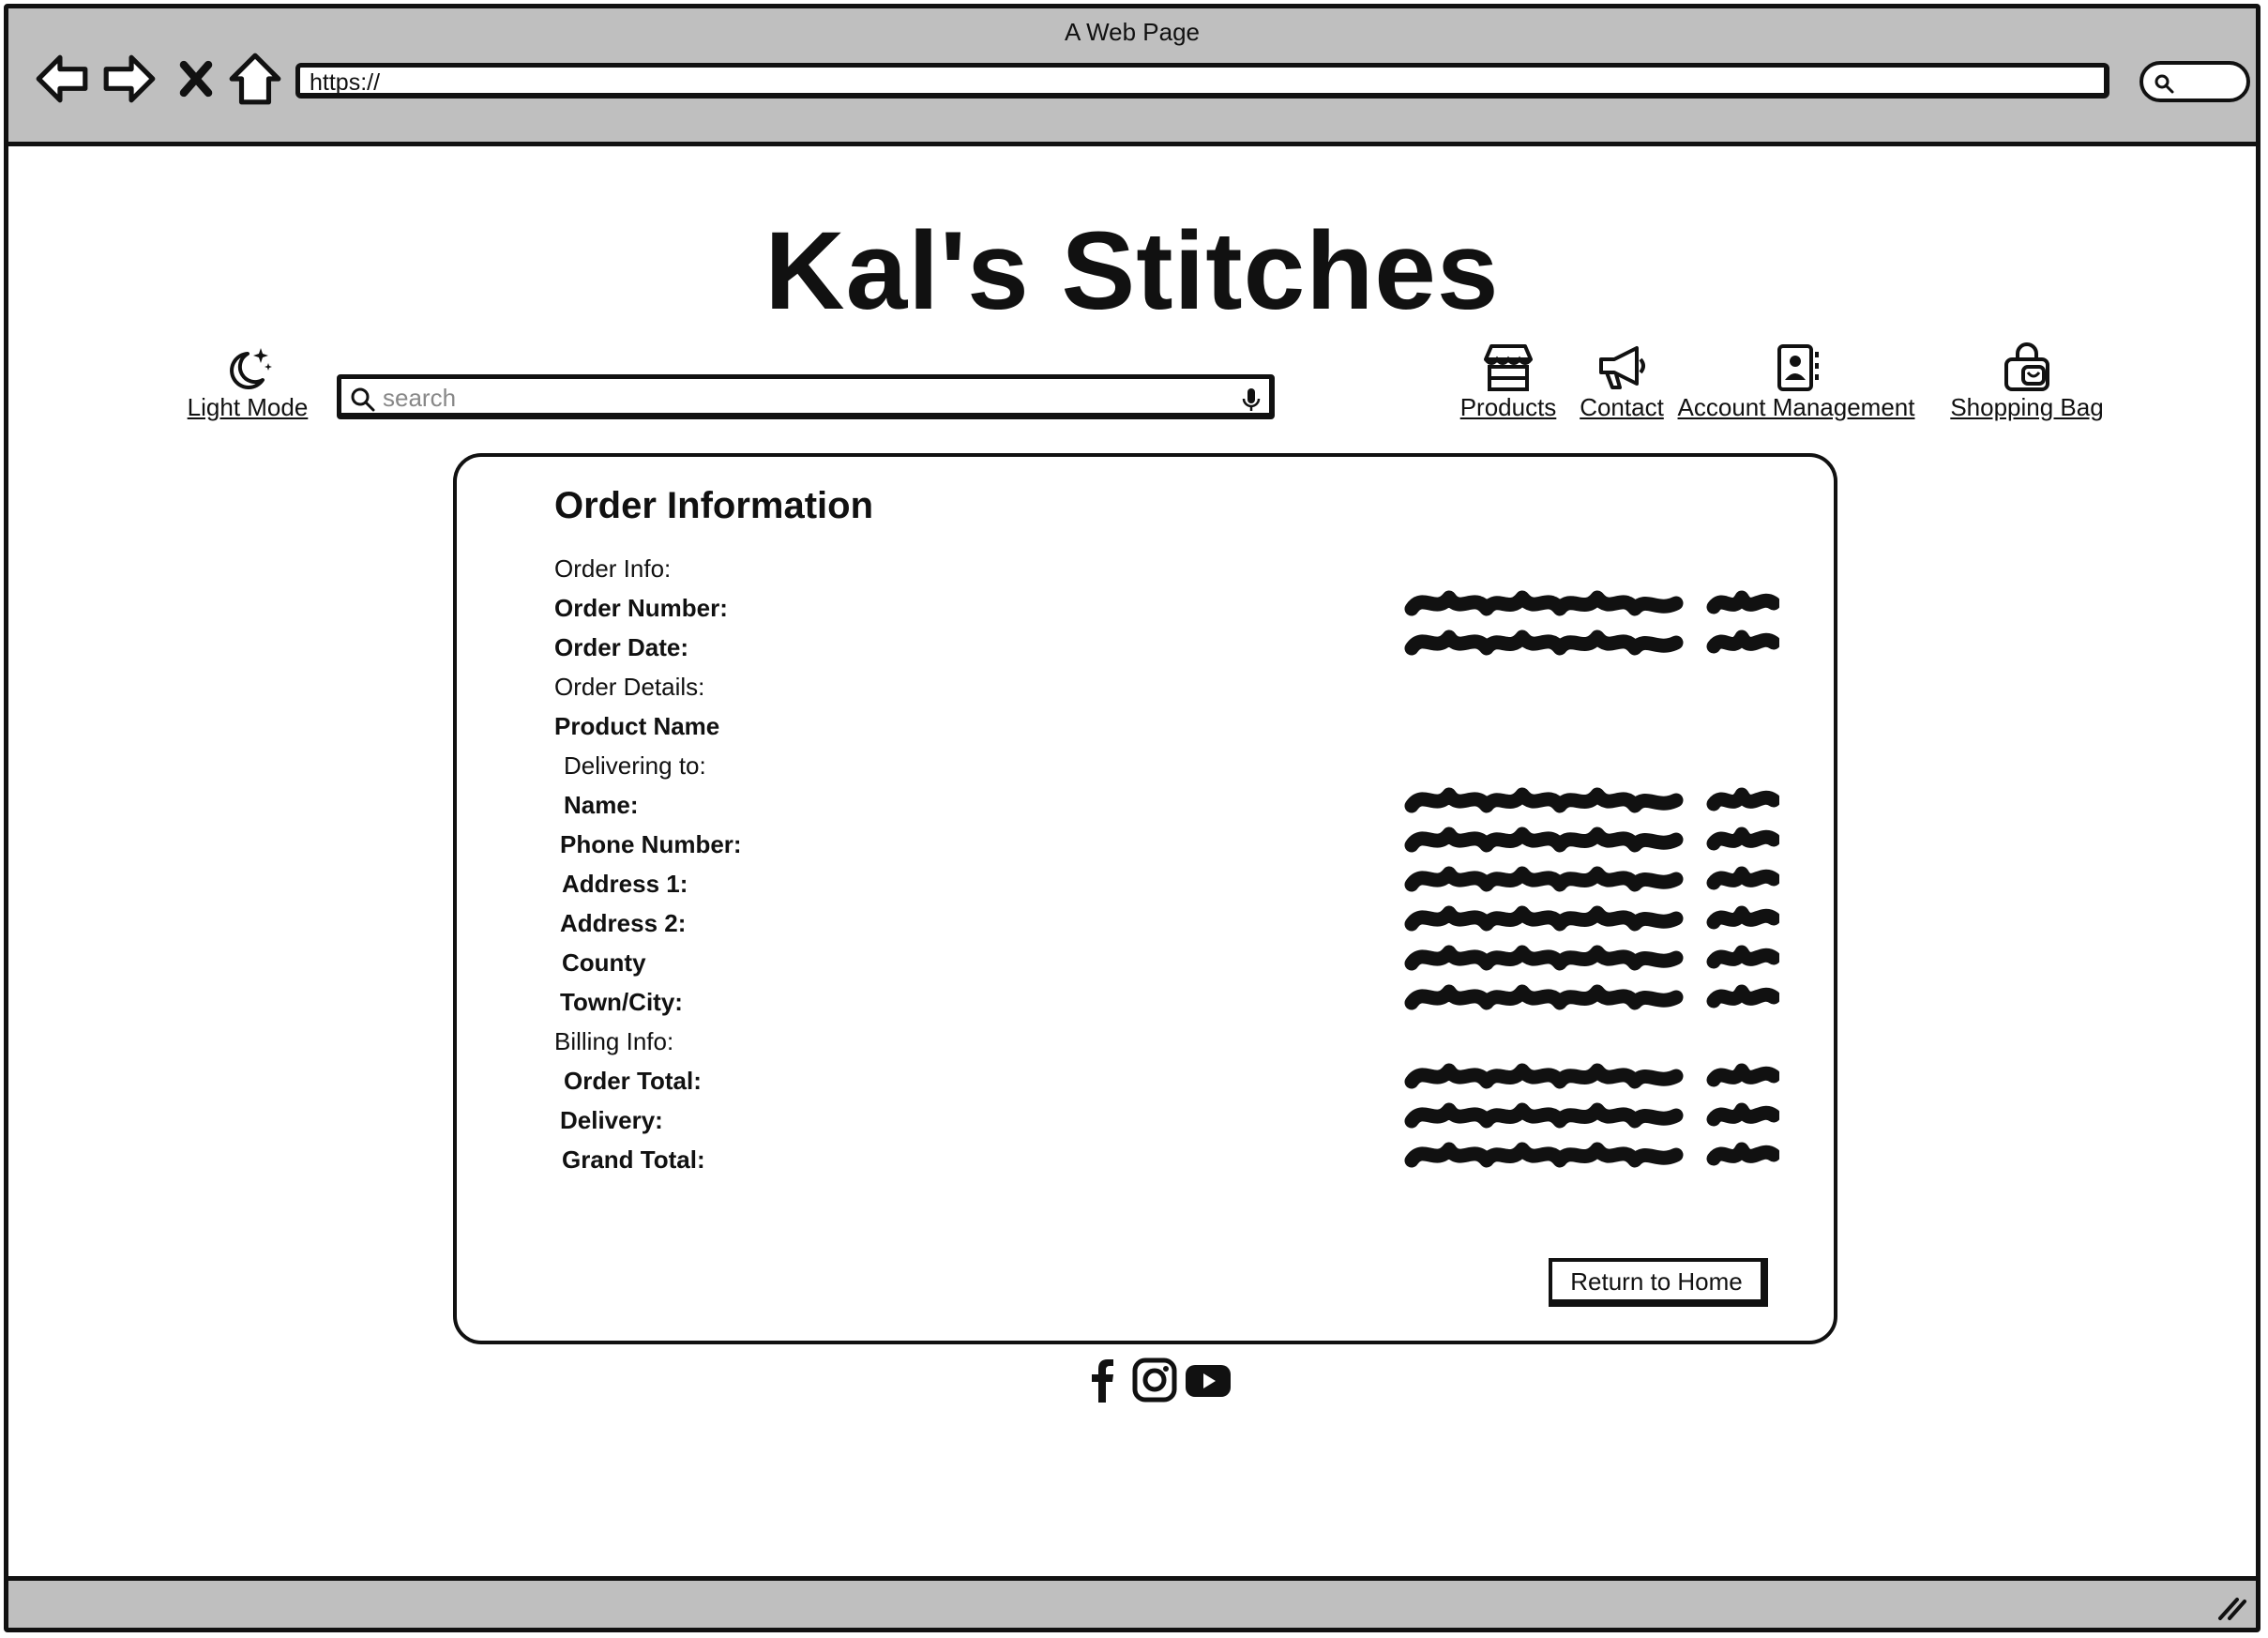 This screenshot has height=1638, width=2268. I want to click on site-brand-title: Kal's Stitches, so click(1132, 271).